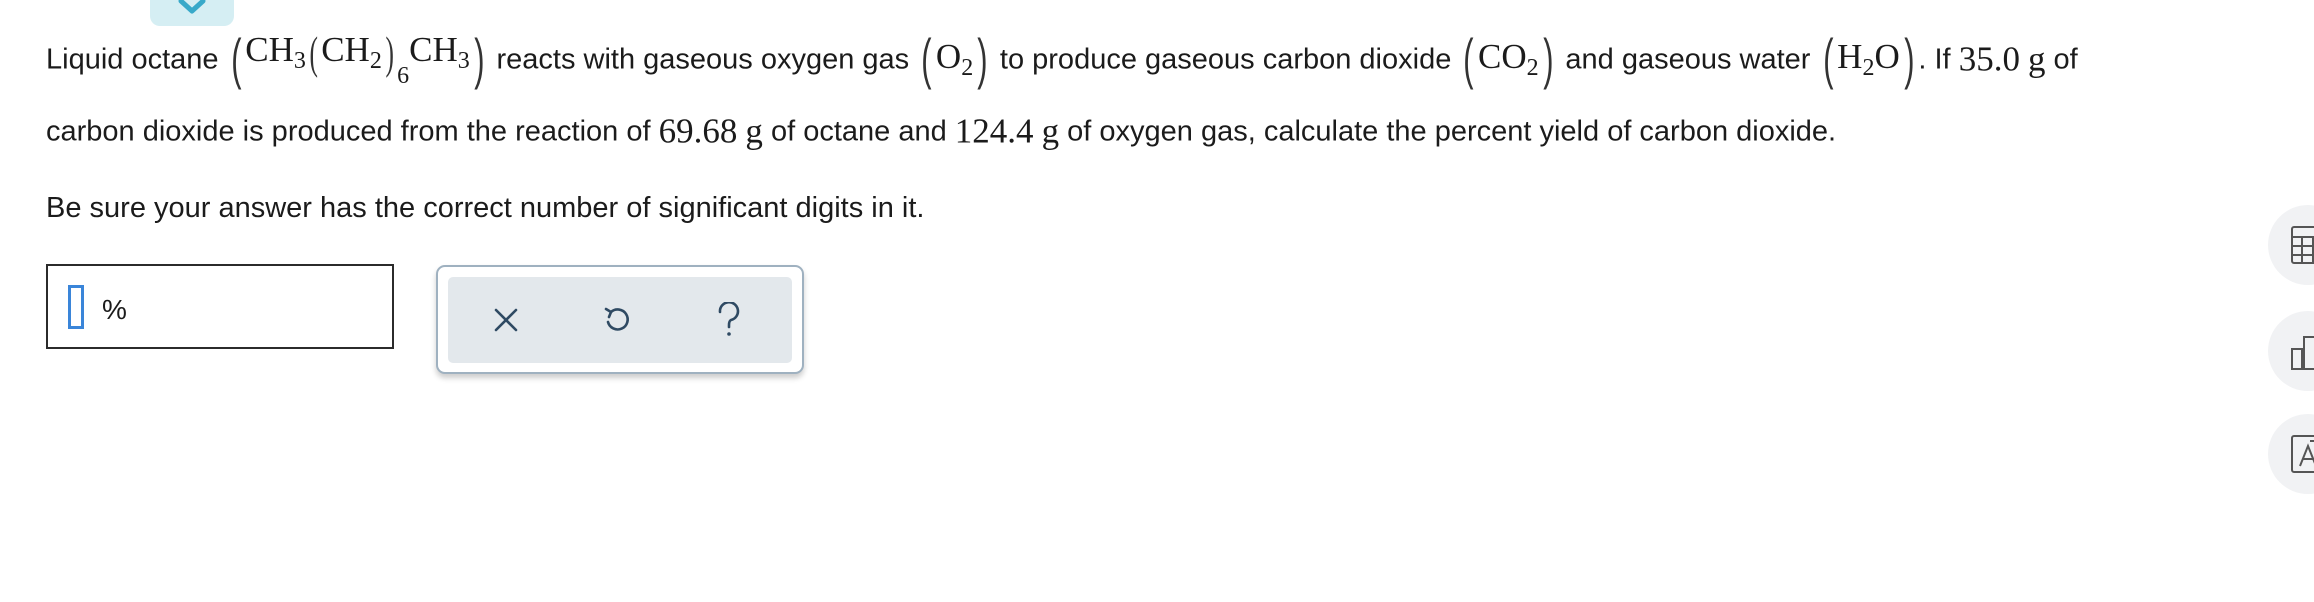 The image size is (2314, 602). Describe the element at coordinates (2302, 245) in the screenshot. I see `calculator-icon` at that location.